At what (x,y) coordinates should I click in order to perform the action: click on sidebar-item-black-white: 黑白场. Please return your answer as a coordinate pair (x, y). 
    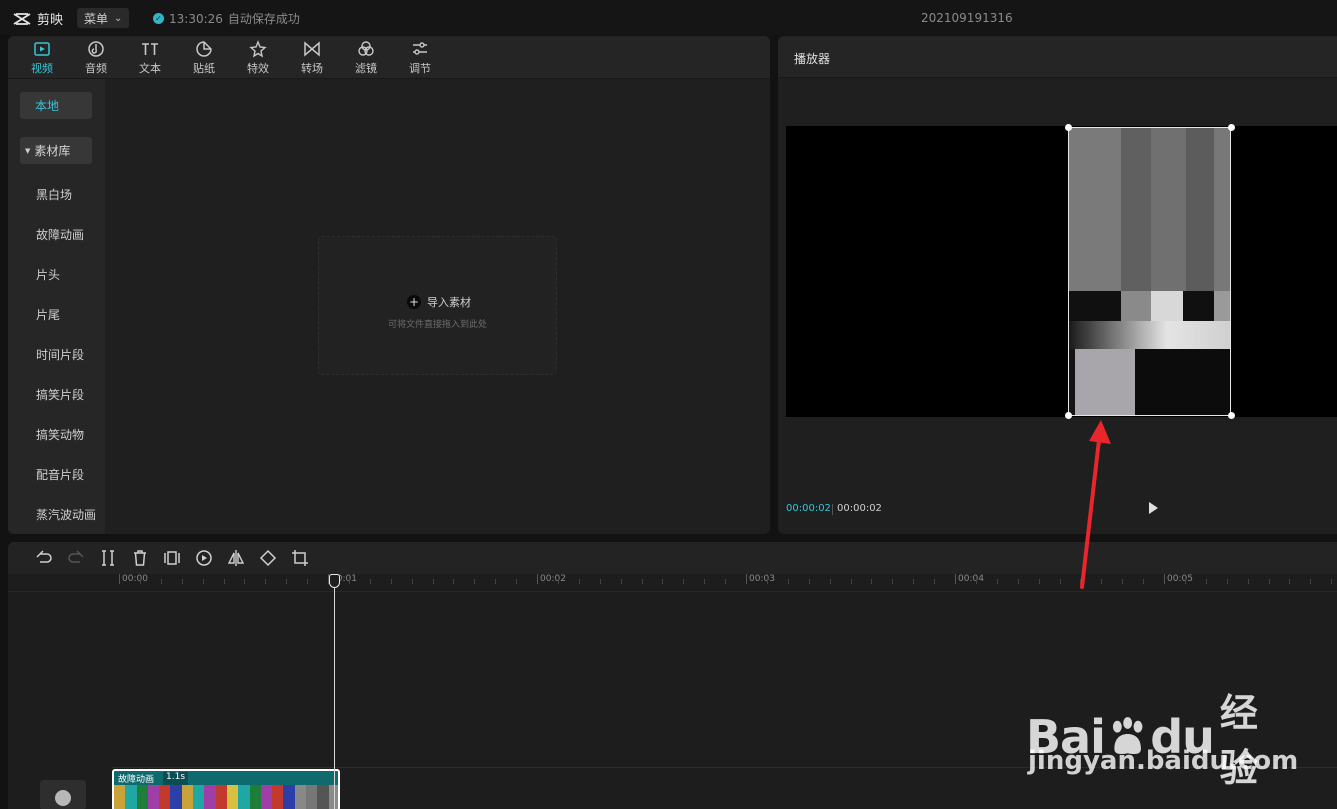
    Looking at the image, I should click on (54, 194).